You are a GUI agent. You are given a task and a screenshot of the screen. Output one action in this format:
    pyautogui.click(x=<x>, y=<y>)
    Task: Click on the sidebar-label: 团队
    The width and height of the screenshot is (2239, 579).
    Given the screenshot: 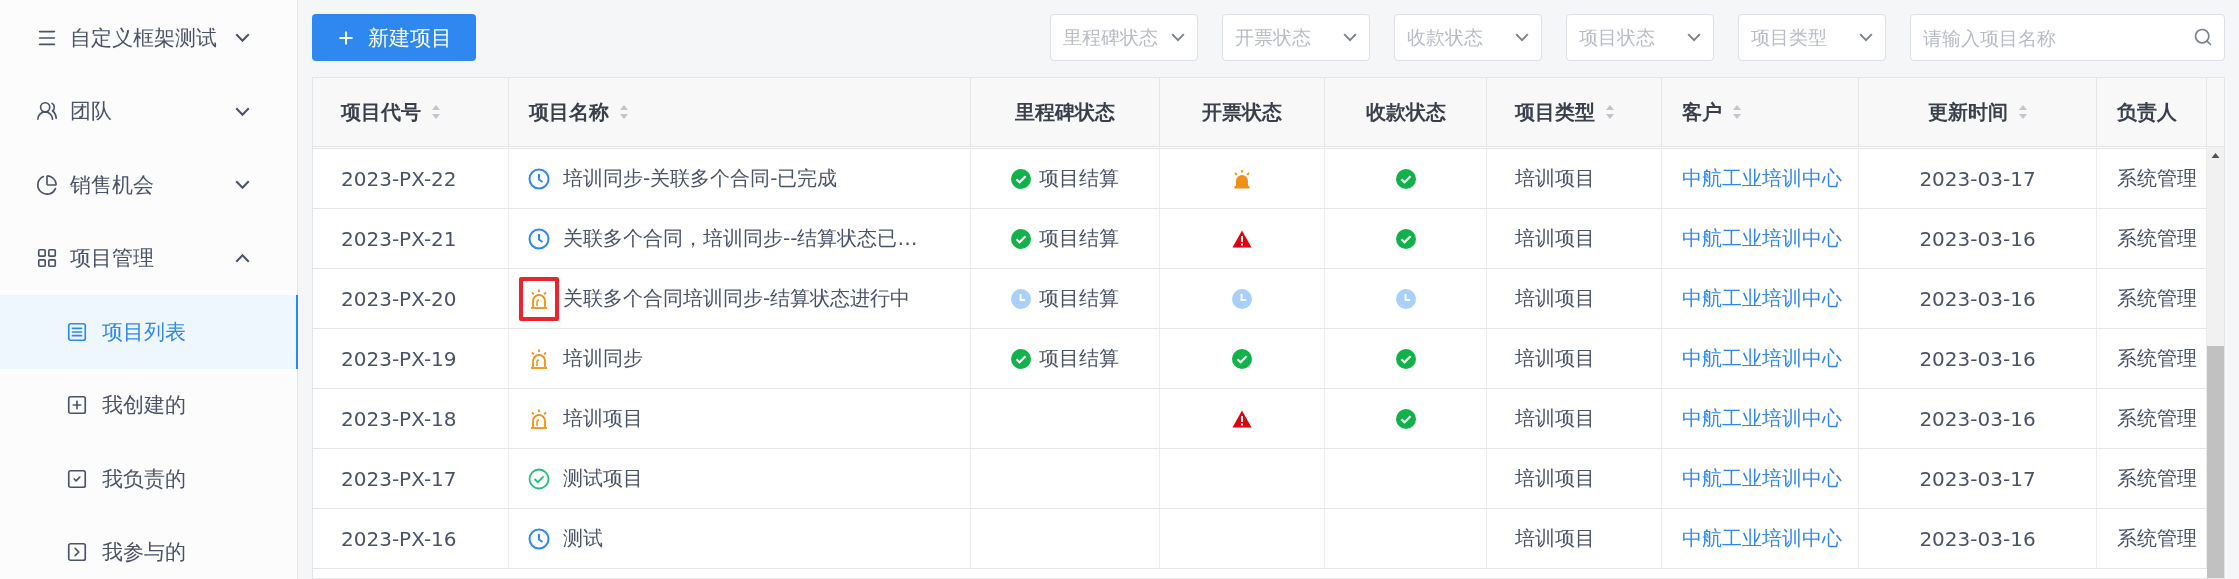 What is the action you would take?
    pyautogui.click(x=91, y=112)
    